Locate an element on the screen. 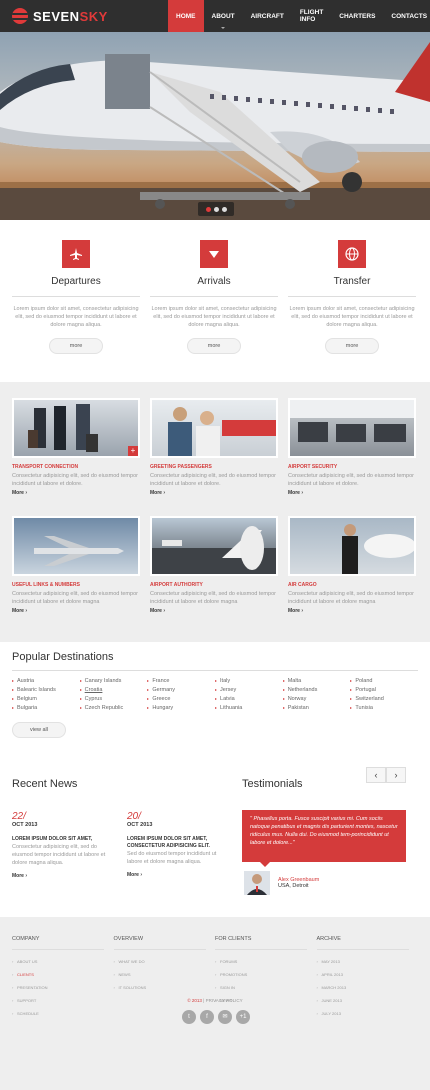  copyright-text: © 2013 is located at coordinates (194, 1000).